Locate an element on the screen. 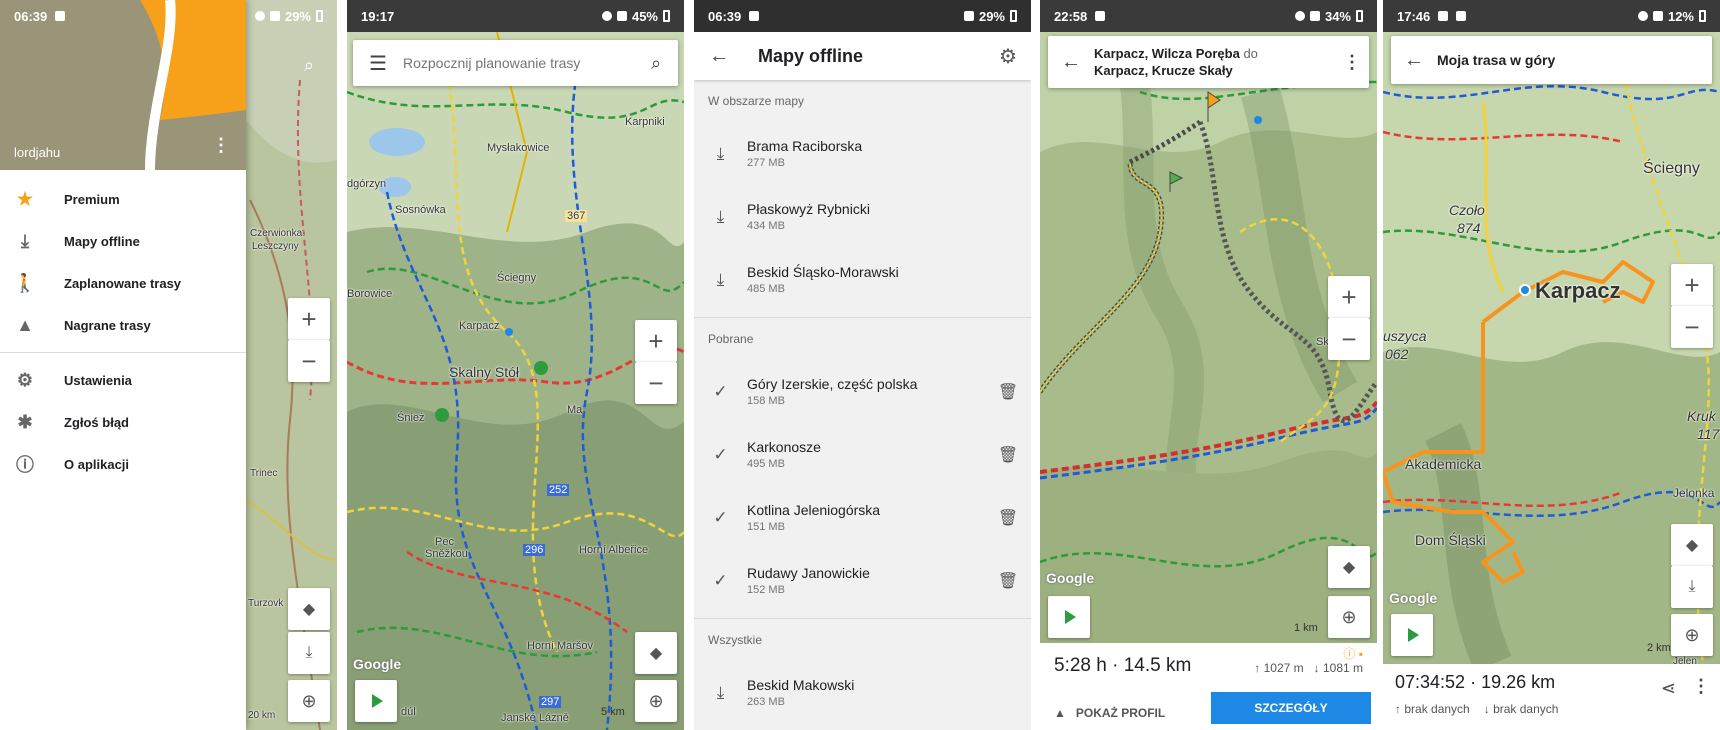 This screenshot has height=730, width=1720. list-item: ✓ Kotlina Jeleniogórska 151 MB 🗑 is located at coordinates (862, 517).